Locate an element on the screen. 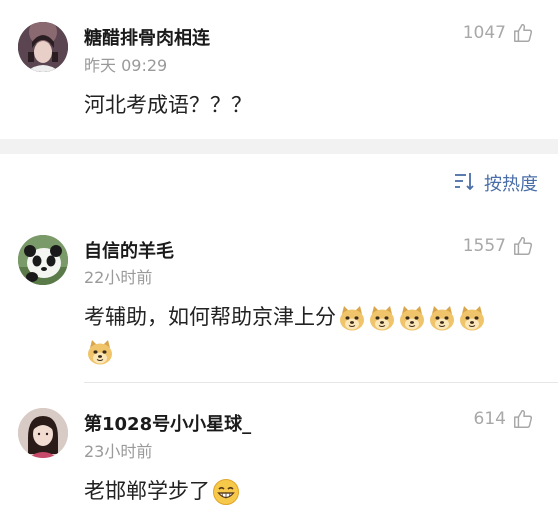 The image size is (558, 515). sort-label: 按热度 is located at coordinates (511, 184).